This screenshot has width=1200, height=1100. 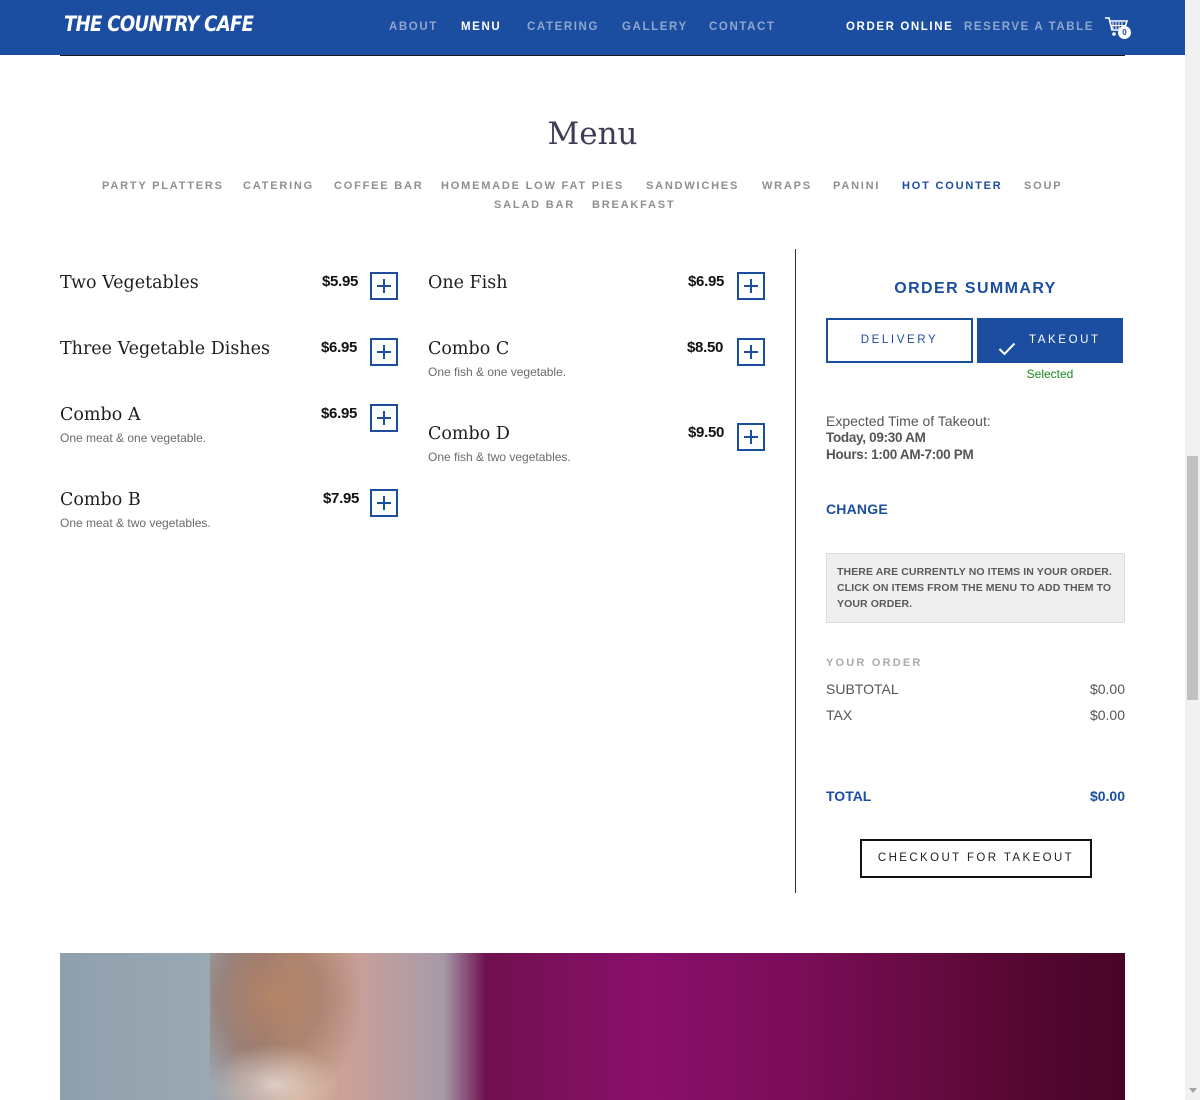 What do you see at coordinates (975, 288) in the screenshot?
I see `order-summary-title: ORDER SUMMARY` at bounding box center [975, 288].